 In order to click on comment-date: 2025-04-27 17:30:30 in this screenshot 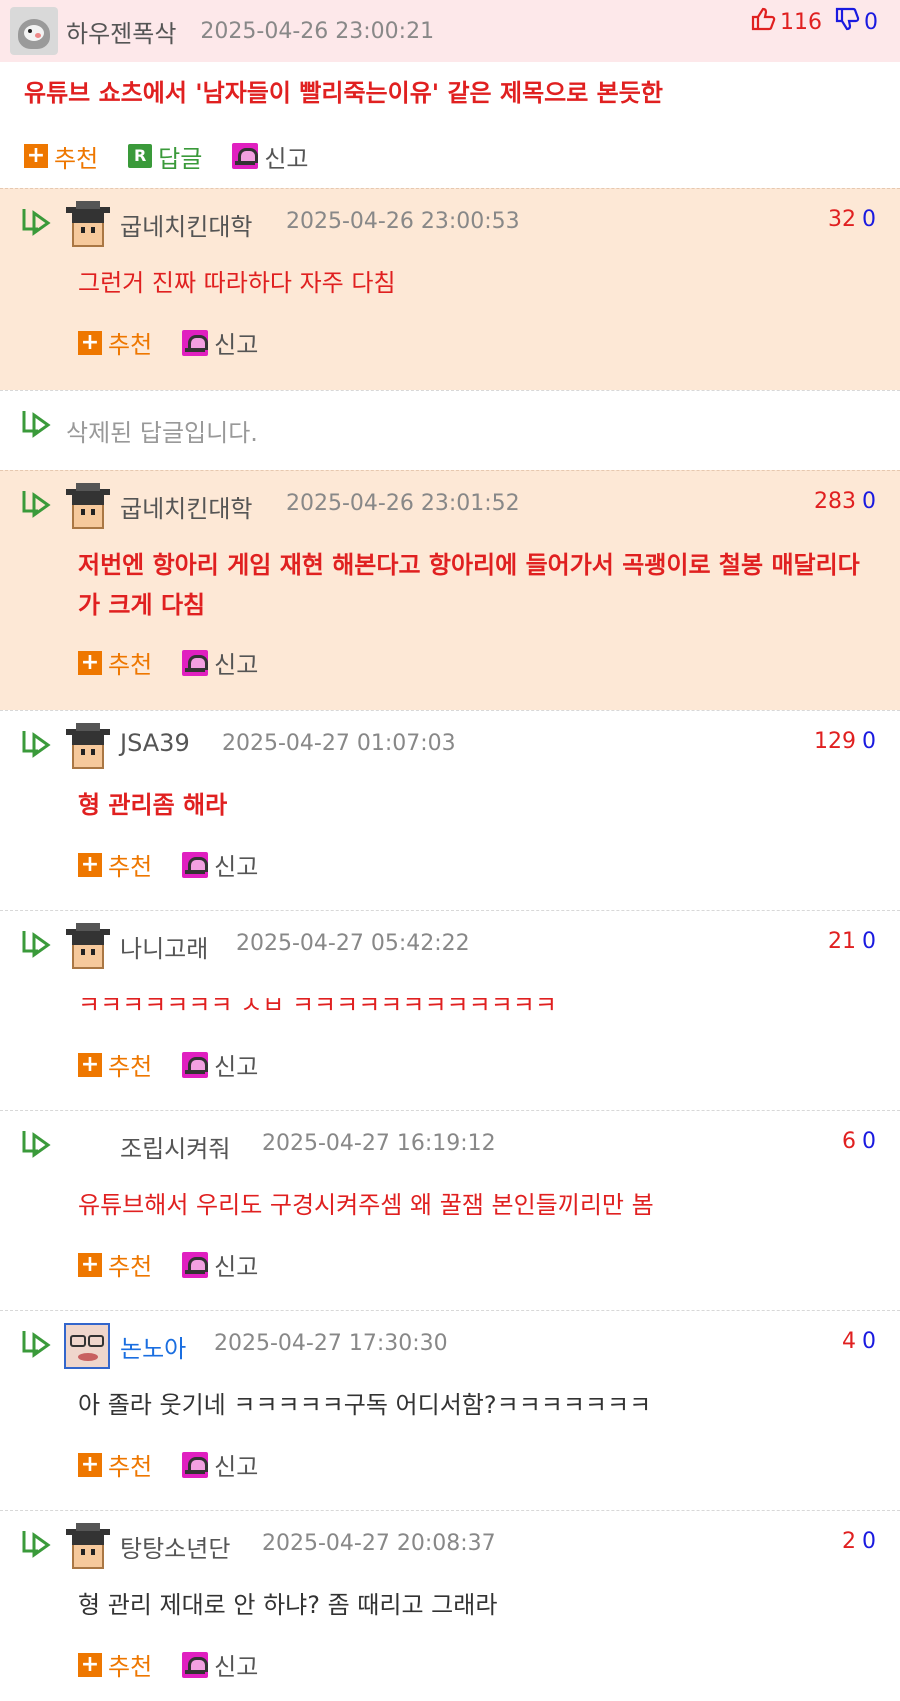, I will do `click(331, 1343)`.